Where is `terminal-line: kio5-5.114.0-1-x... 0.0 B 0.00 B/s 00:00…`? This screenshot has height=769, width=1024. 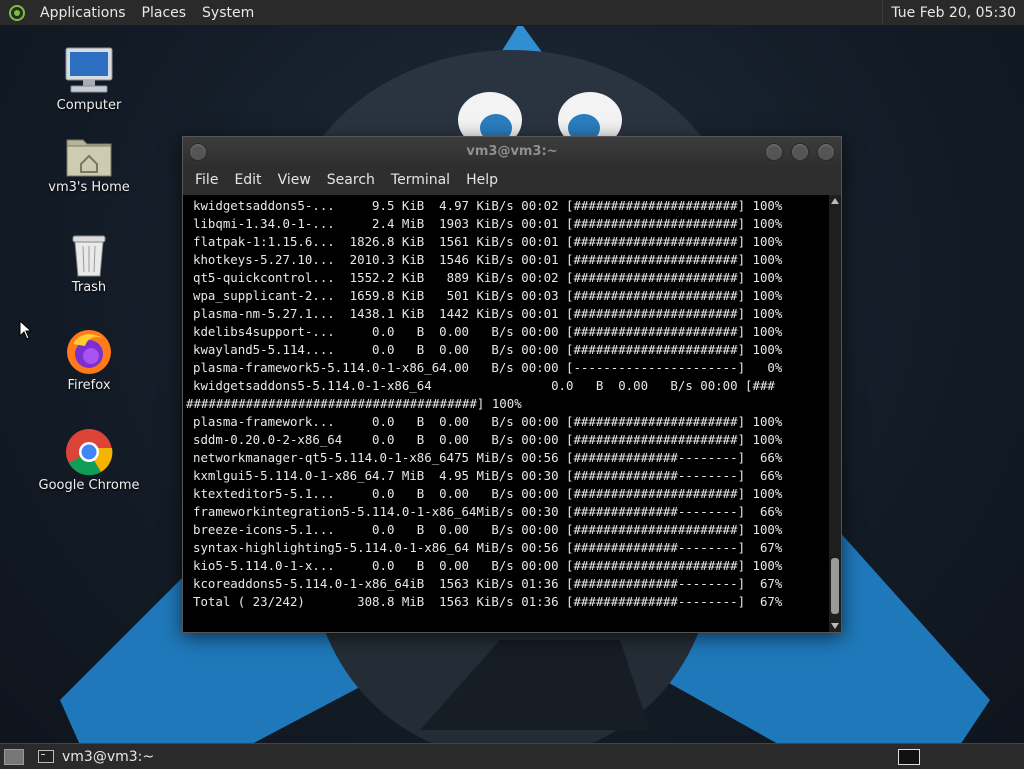 terminal-line: kio5-5.114.0-1-x... 0.0 B 0.00 B/s 00:00… is located at coordinates (488, 565).